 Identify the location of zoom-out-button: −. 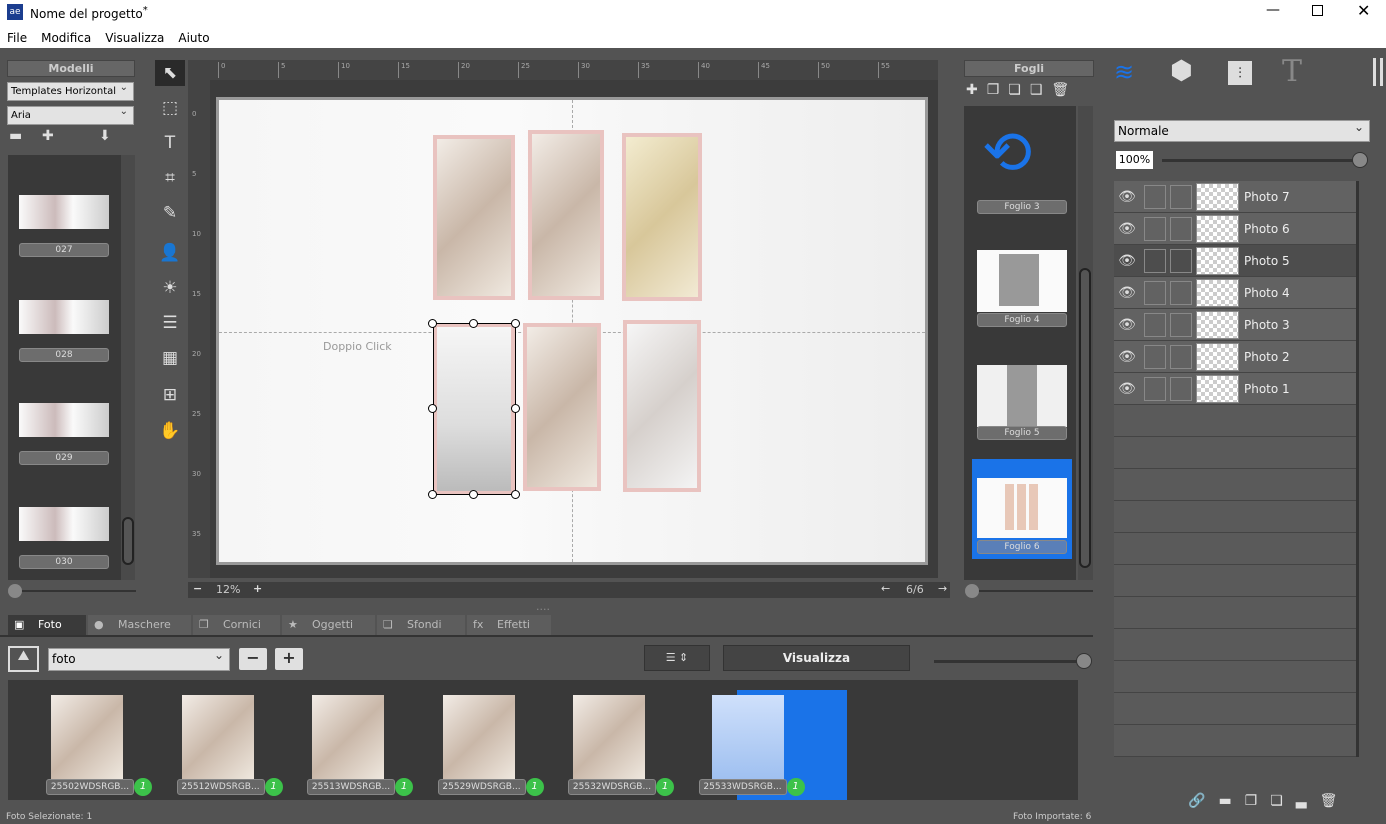
(197, 588).